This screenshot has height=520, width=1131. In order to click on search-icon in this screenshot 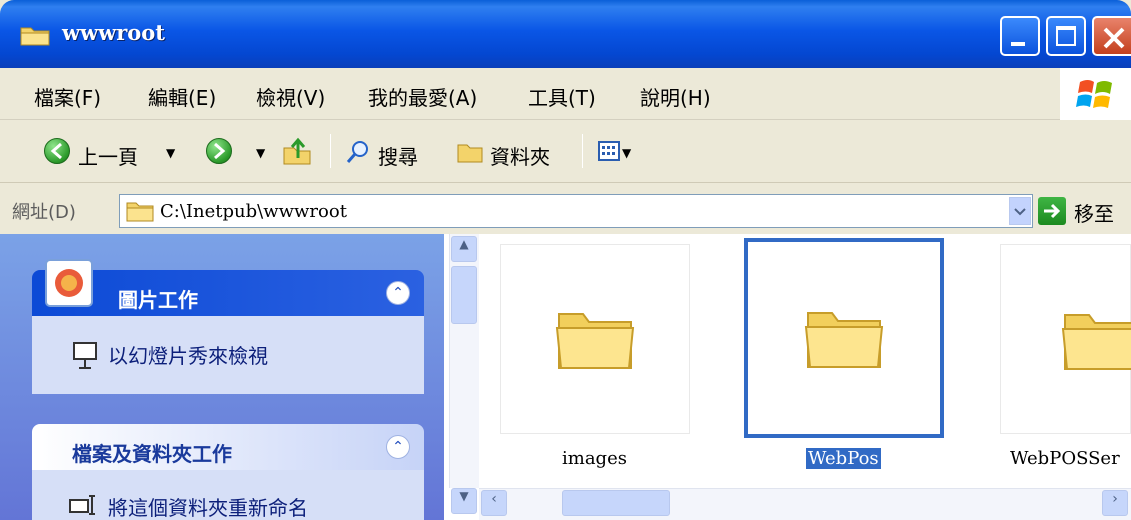, I will do `click(358, 152)`.